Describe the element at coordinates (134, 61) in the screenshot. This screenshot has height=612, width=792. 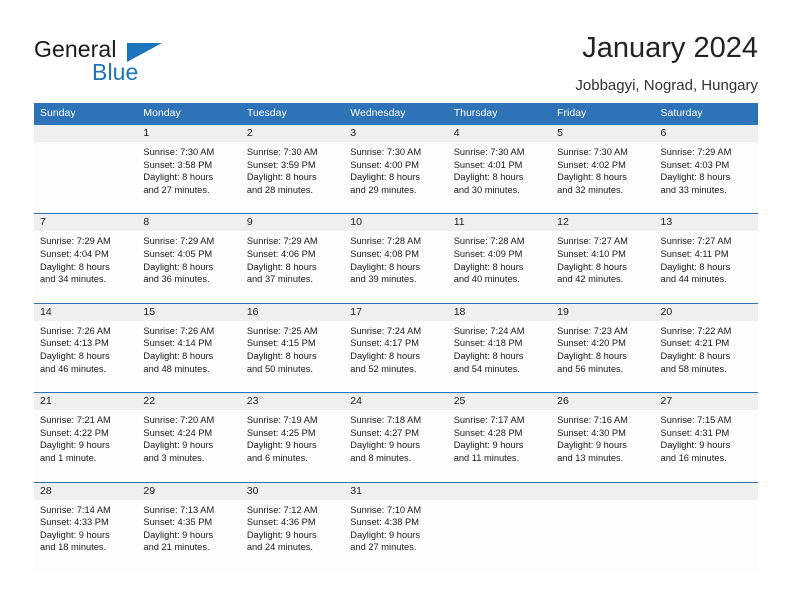
I see `brand-logo: General Blue` at that location.